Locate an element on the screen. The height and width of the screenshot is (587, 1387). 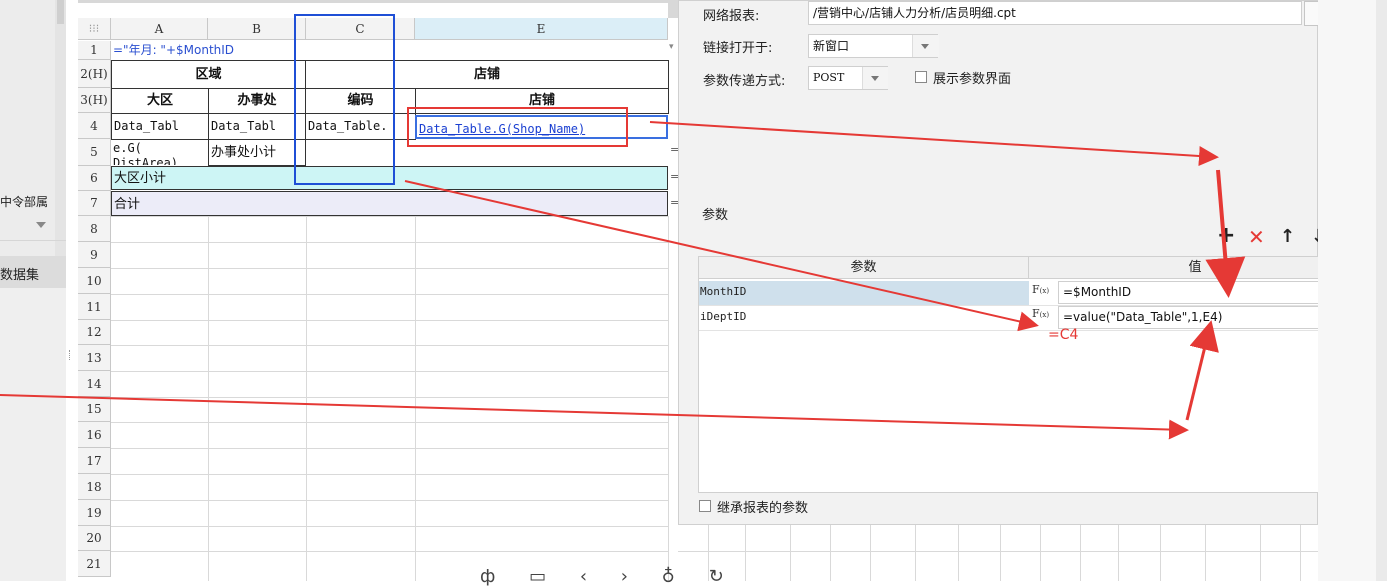
arrow-e4-to-dialog is located at coordinates (934, 143).